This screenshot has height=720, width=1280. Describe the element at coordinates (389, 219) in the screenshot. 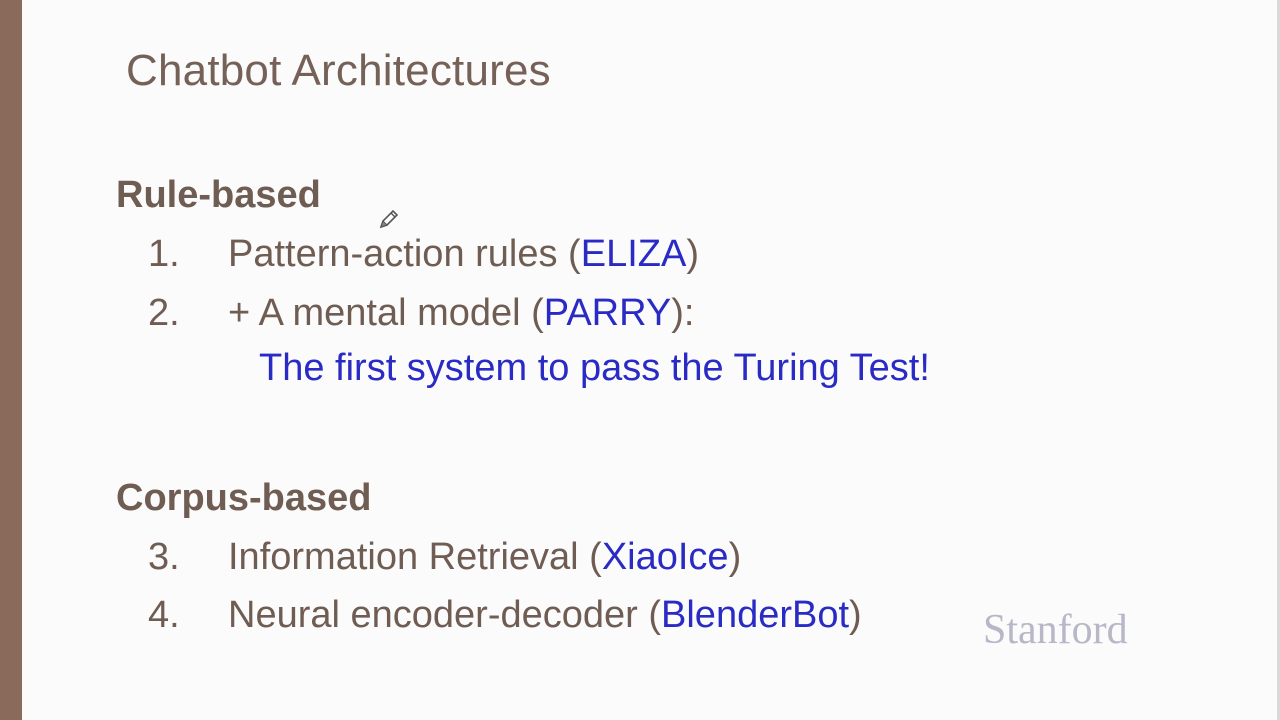

I see `pencil-icon` at that location.